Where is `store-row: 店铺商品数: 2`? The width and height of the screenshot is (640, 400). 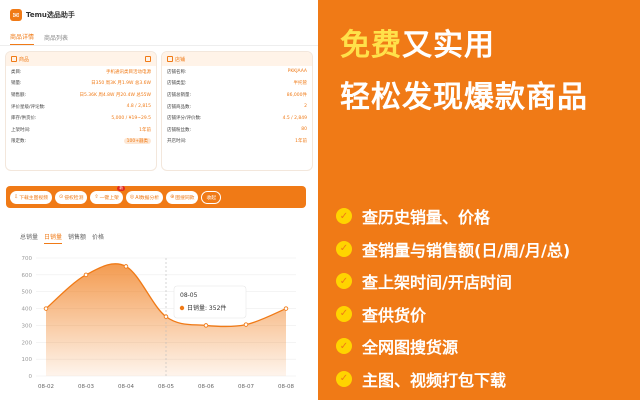 store-row: 店铺商品数: 2 is located at coordinates (237, 107).